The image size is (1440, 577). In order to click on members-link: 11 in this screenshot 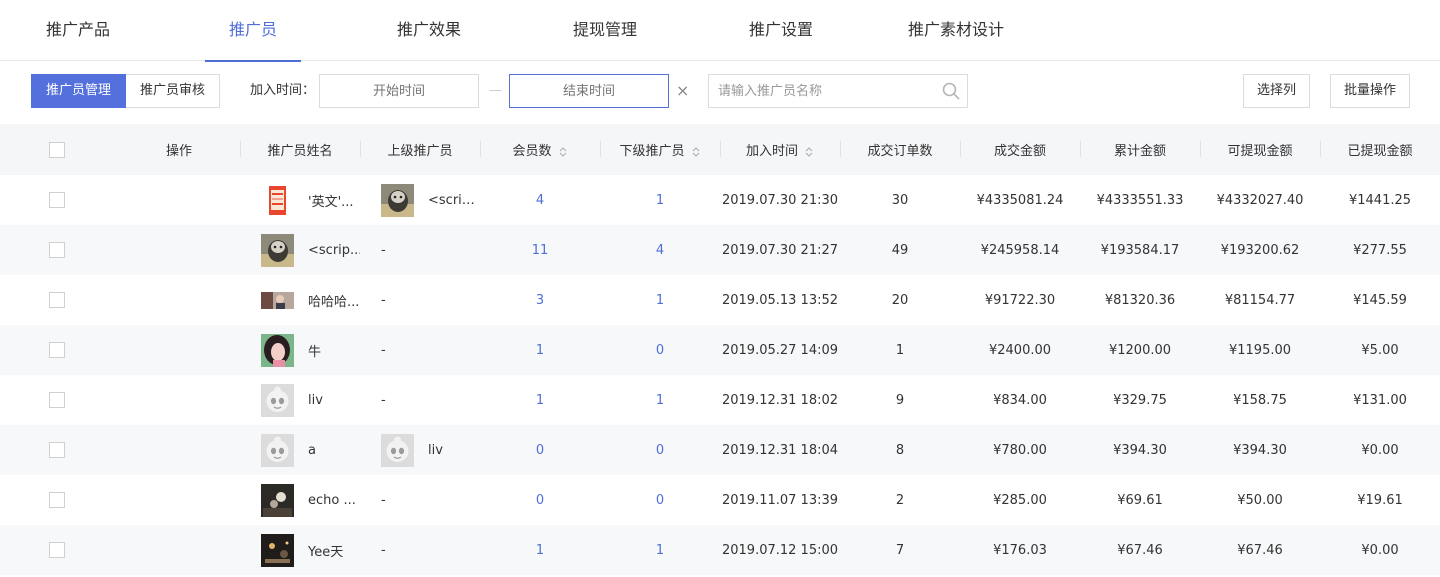, I will do `click(540, 250)`.